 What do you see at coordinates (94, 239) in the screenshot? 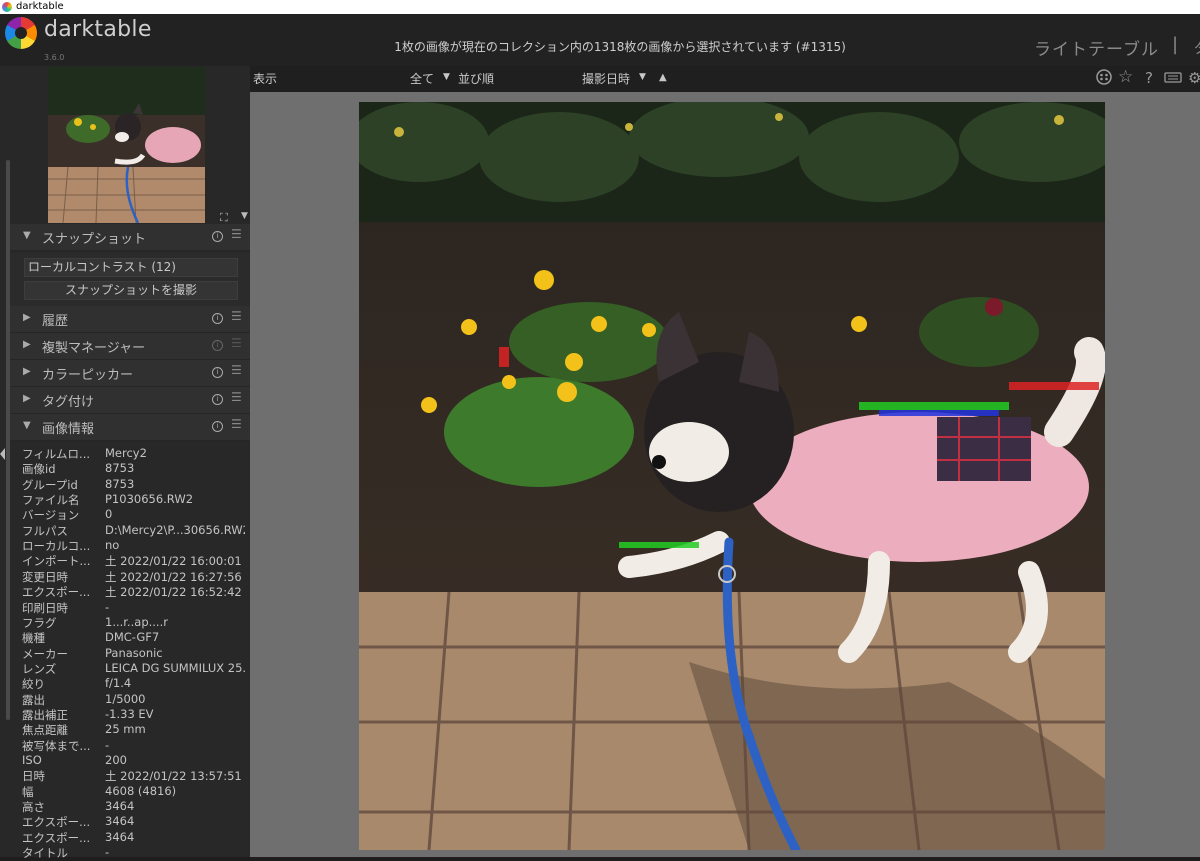
I see `module-label: スナップショット` at bounding box center [94, 239].